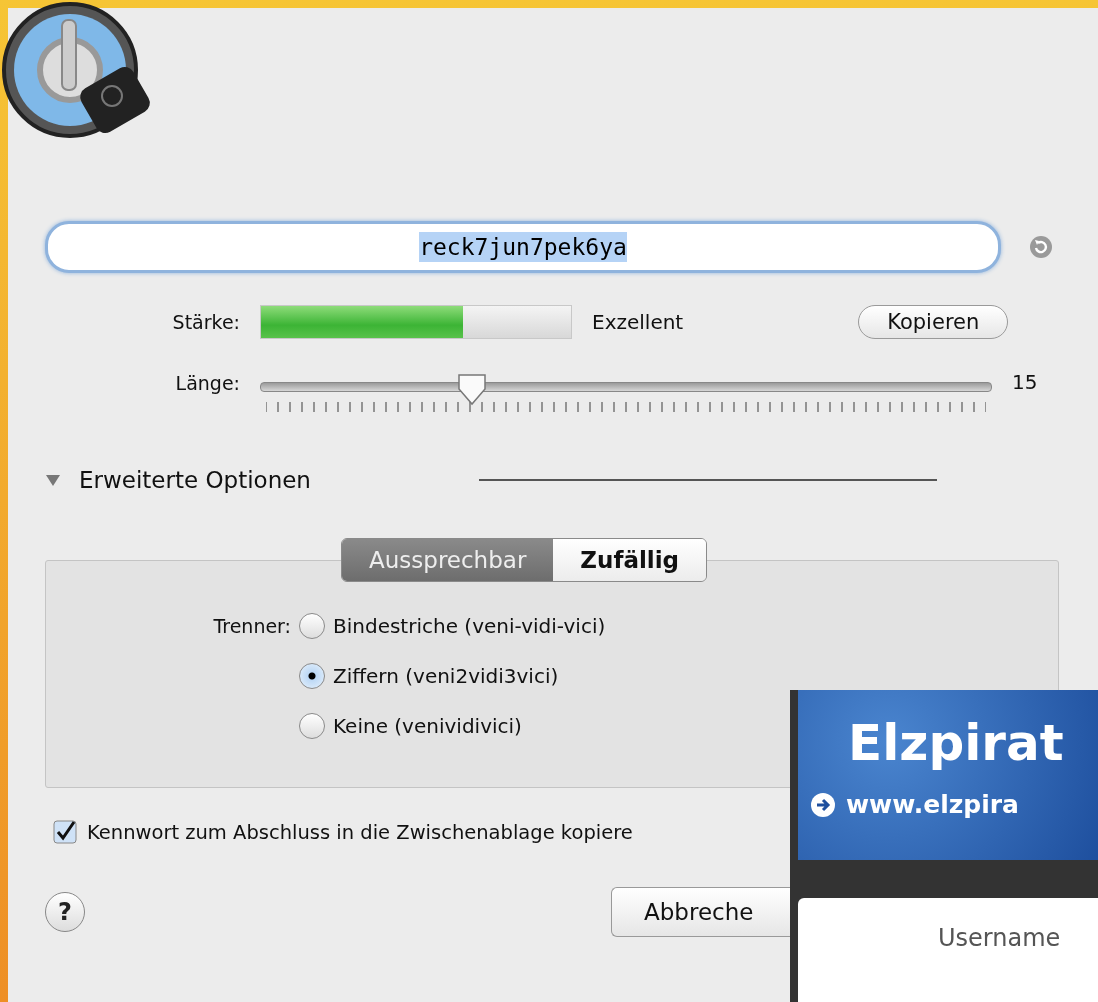  What do you see at coordinates (448, 560) in the screenshot?
I see `mode-tab: Aussprechbar` at bounding box center [448, 560].